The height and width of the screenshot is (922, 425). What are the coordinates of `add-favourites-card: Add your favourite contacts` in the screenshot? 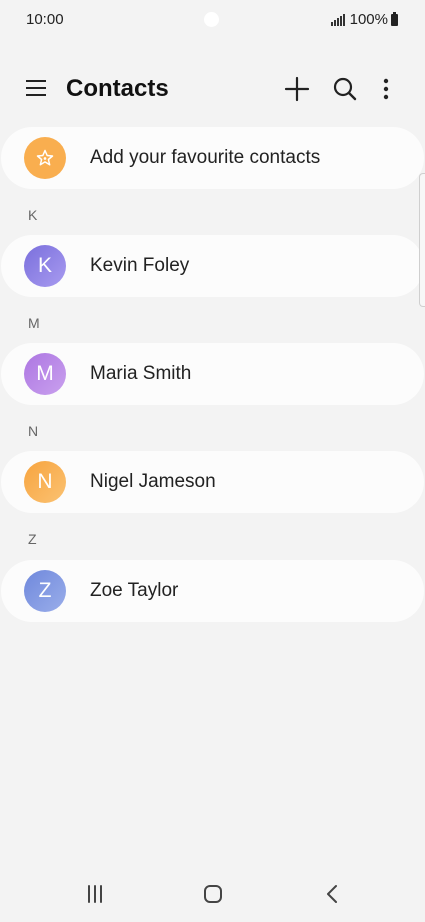 It's located at (212, 158).